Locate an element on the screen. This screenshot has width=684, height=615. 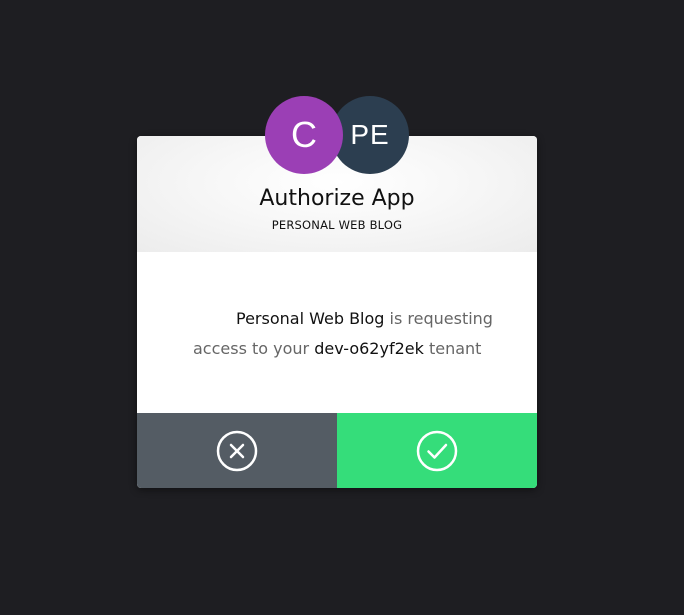
tenant-avatar-initials: PE is located at coordinates (370, 134).